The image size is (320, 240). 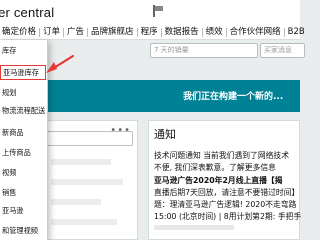 I want to click on main-nav: 确定价格 订单 广告 品牌旗舰店 程序 数据报告 绩效 合作伙伴网络 B2B, so click(x=154, y=32).